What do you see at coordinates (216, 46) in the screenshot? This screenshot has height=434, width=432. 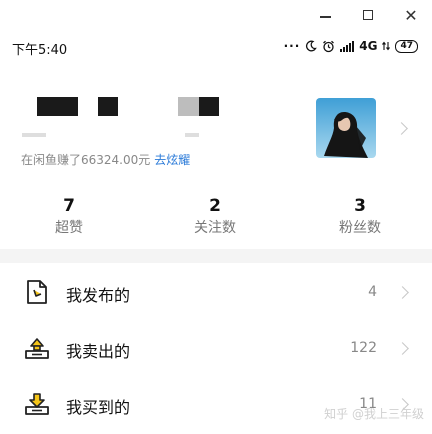 I see `status-bar: 下午5:40 ··· 4G 47` at bounding box center [216, 46].